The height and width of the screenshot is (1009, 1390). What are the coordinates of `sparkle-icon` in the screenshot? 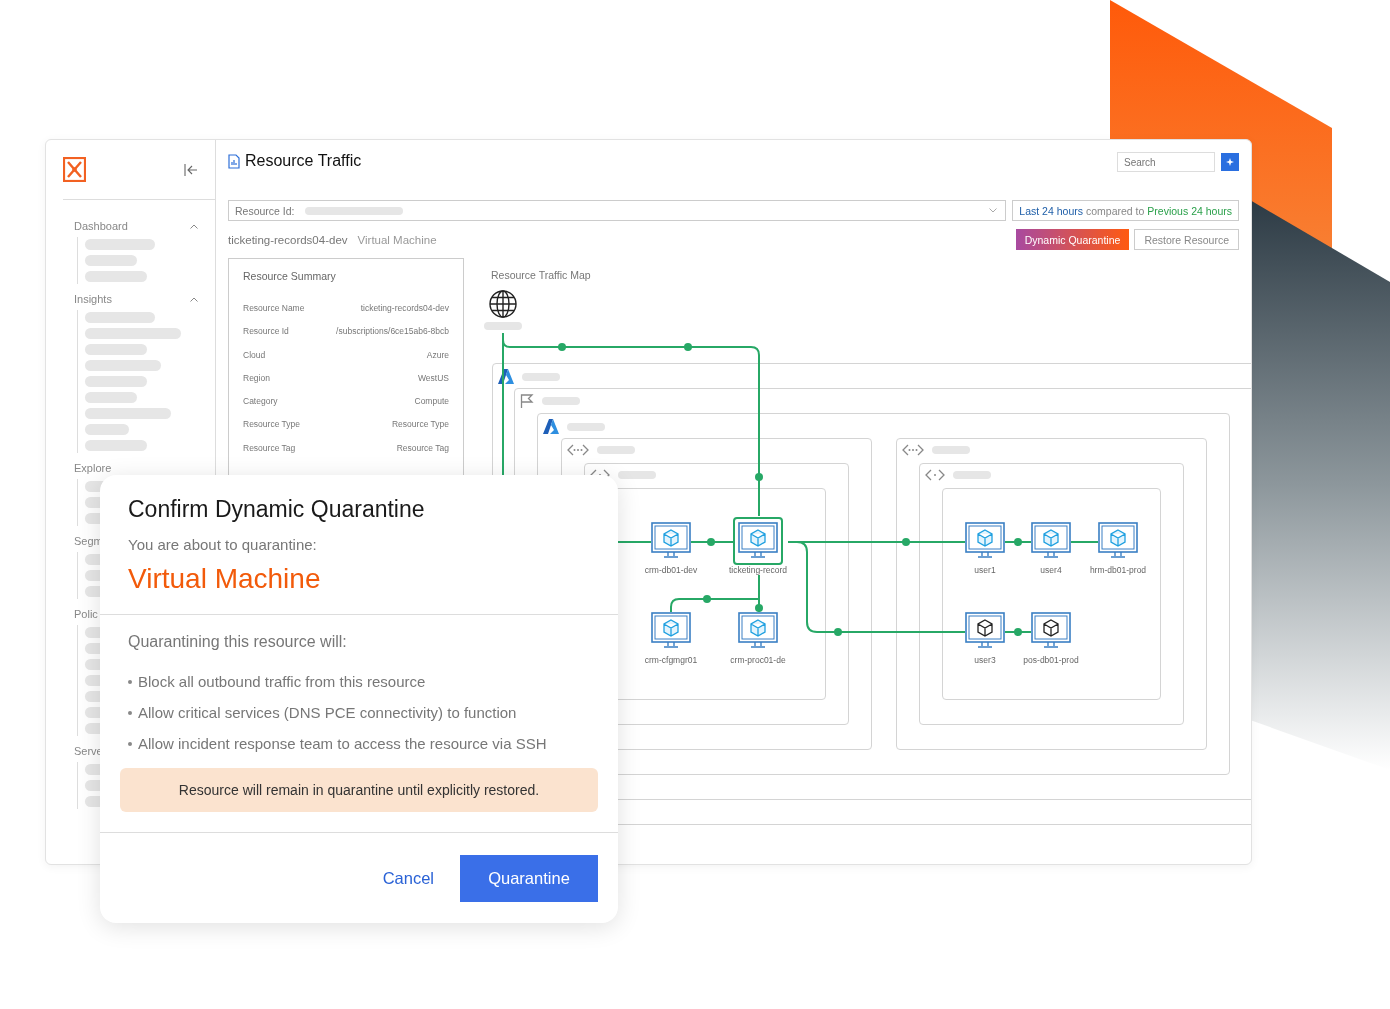 It's located at (1230, 162).